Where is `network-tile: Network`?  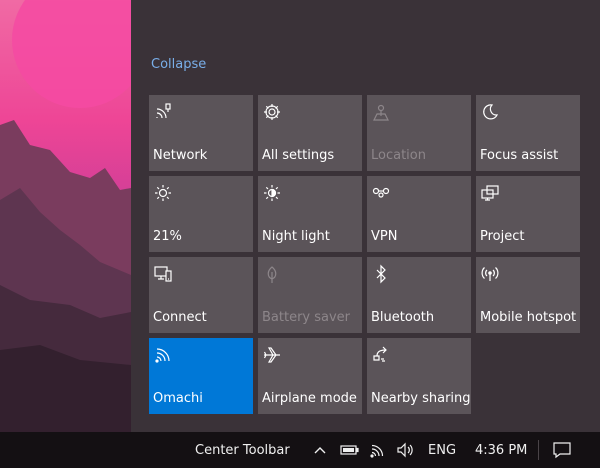 network-tile: Network is located at coordinates (201, 133).